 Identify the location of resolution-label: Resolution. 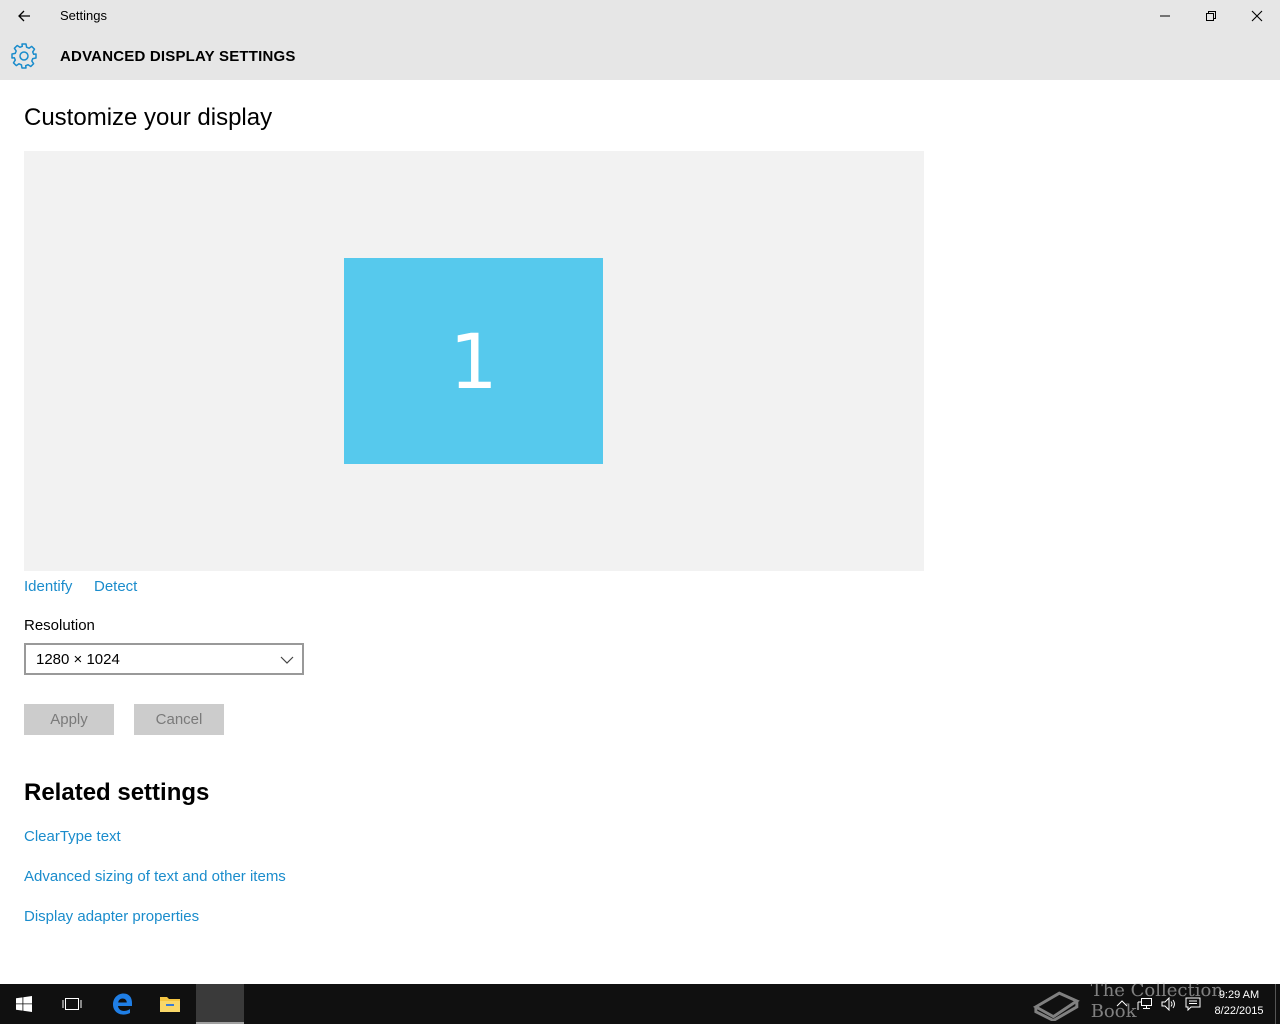
(59, 625).